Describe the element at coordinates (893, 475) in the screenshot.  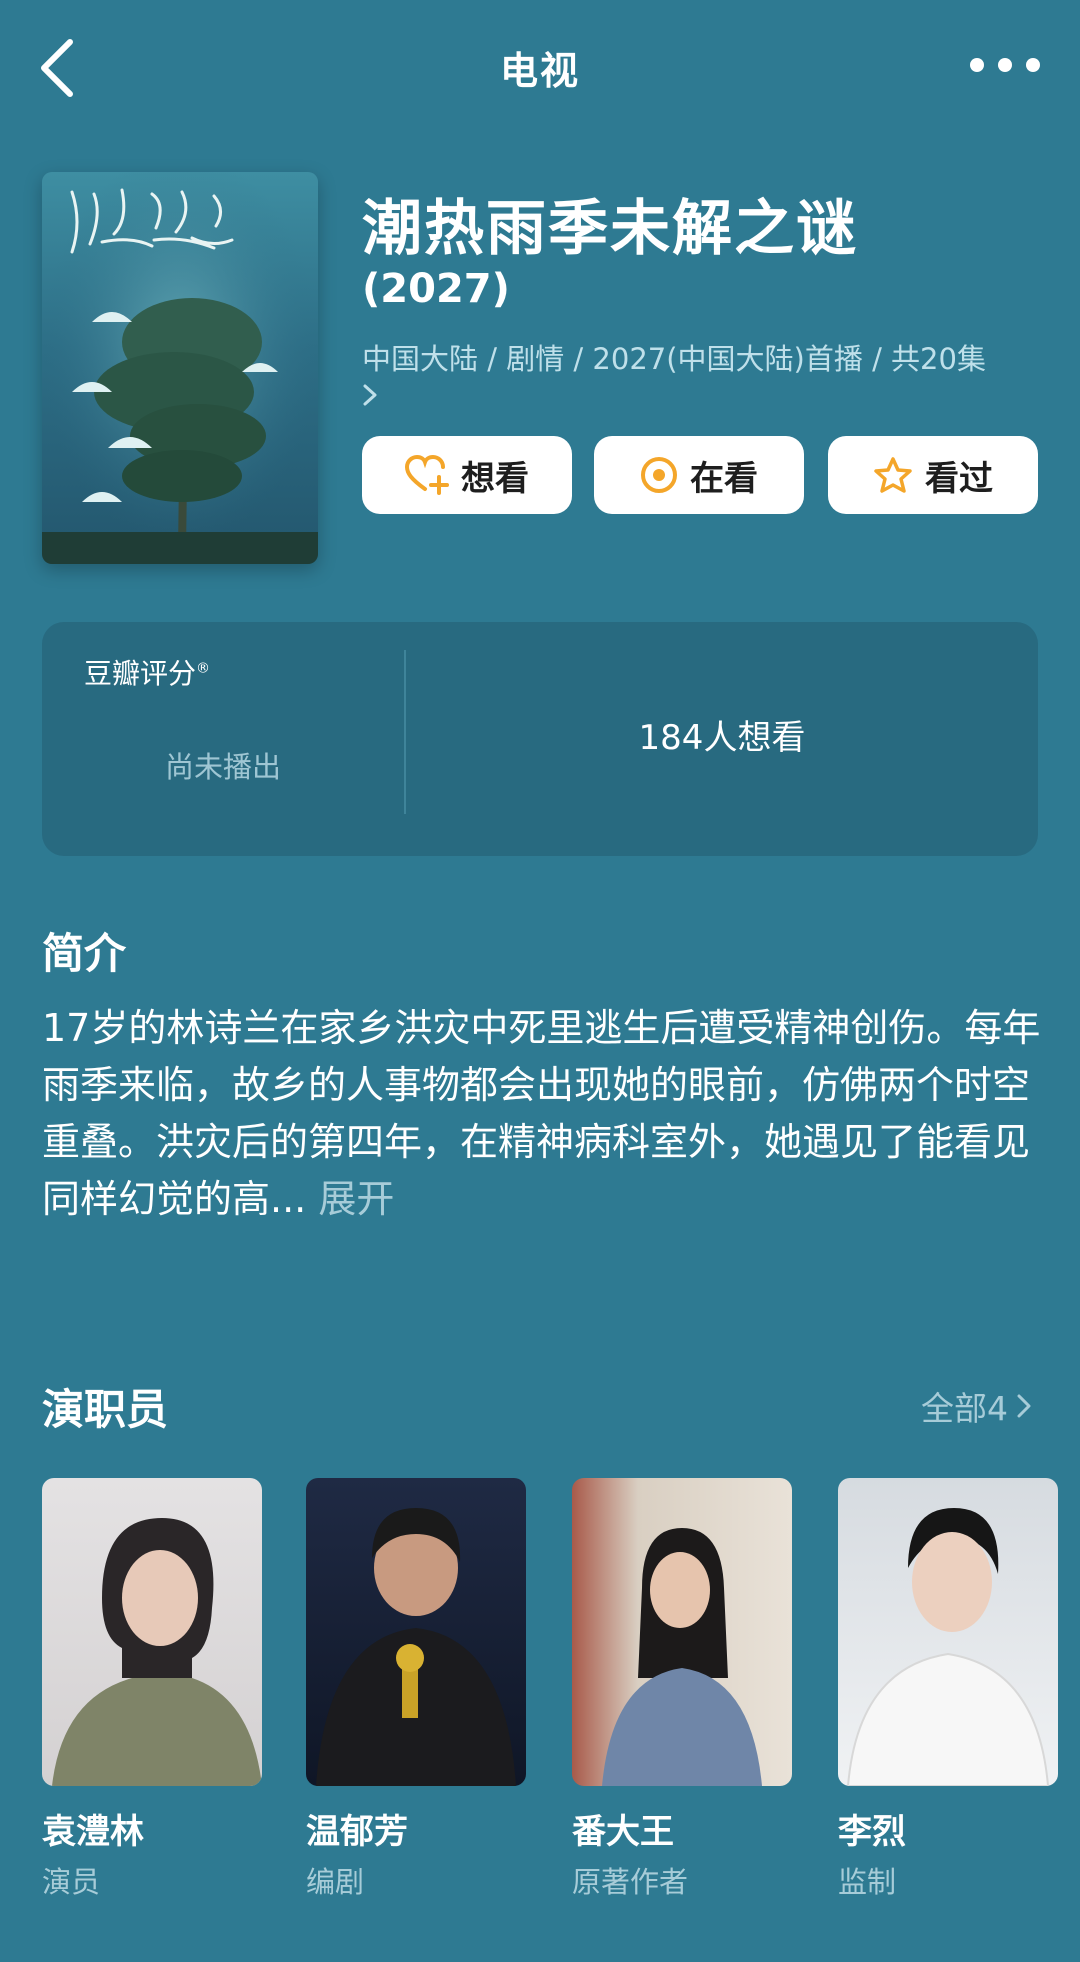
I see `star-icon` at that location.